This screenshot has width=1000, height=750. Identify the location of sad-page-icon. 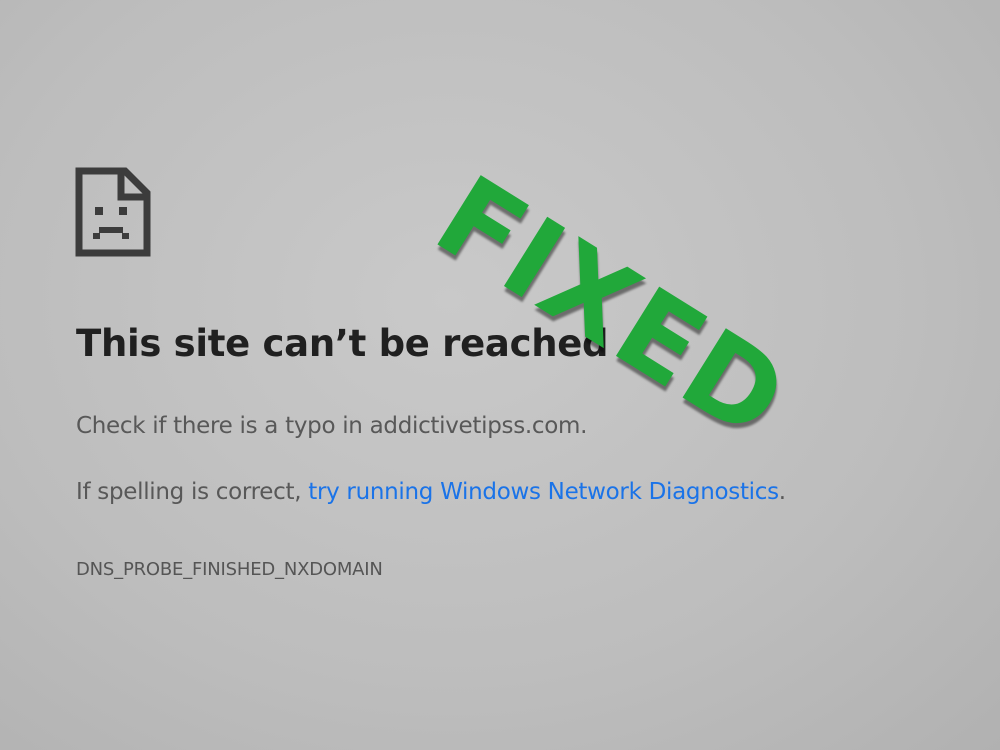
(113, 212).